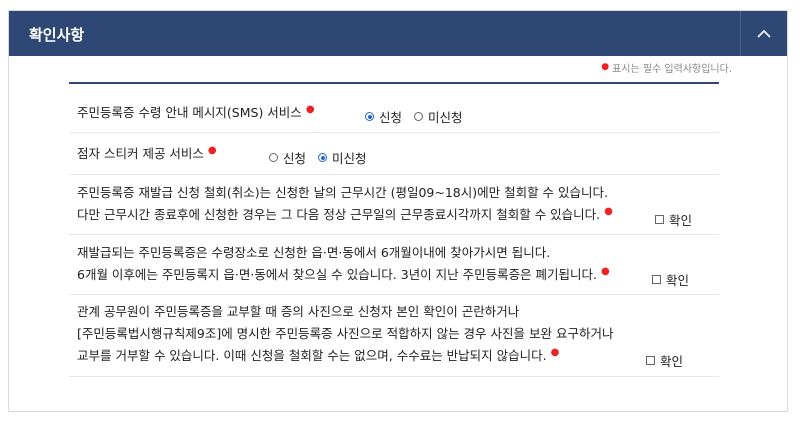 The width and height of the screenshot is (800, 423). I want to click on sms-service-label: 주민등록증 수령 안내 메시지(SMS) 서비스 ●, so click(197, 114).